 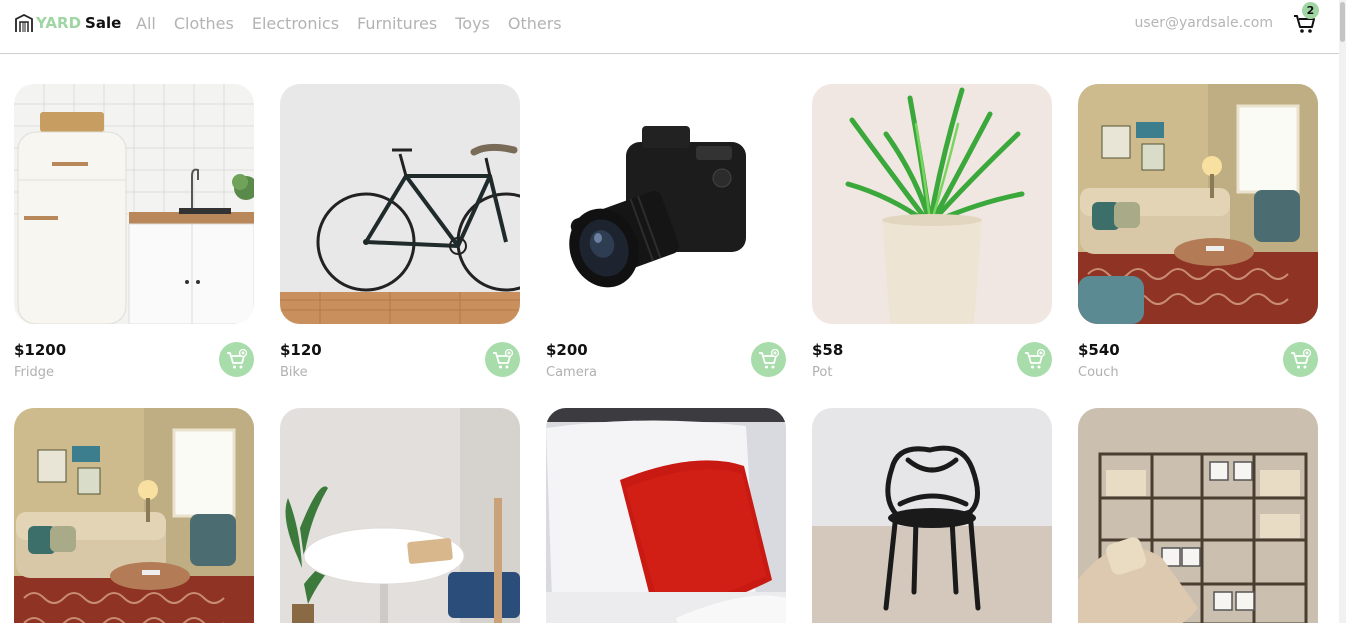 I want to click on cart-count-badge: 2, so click(x=1310, y=10).